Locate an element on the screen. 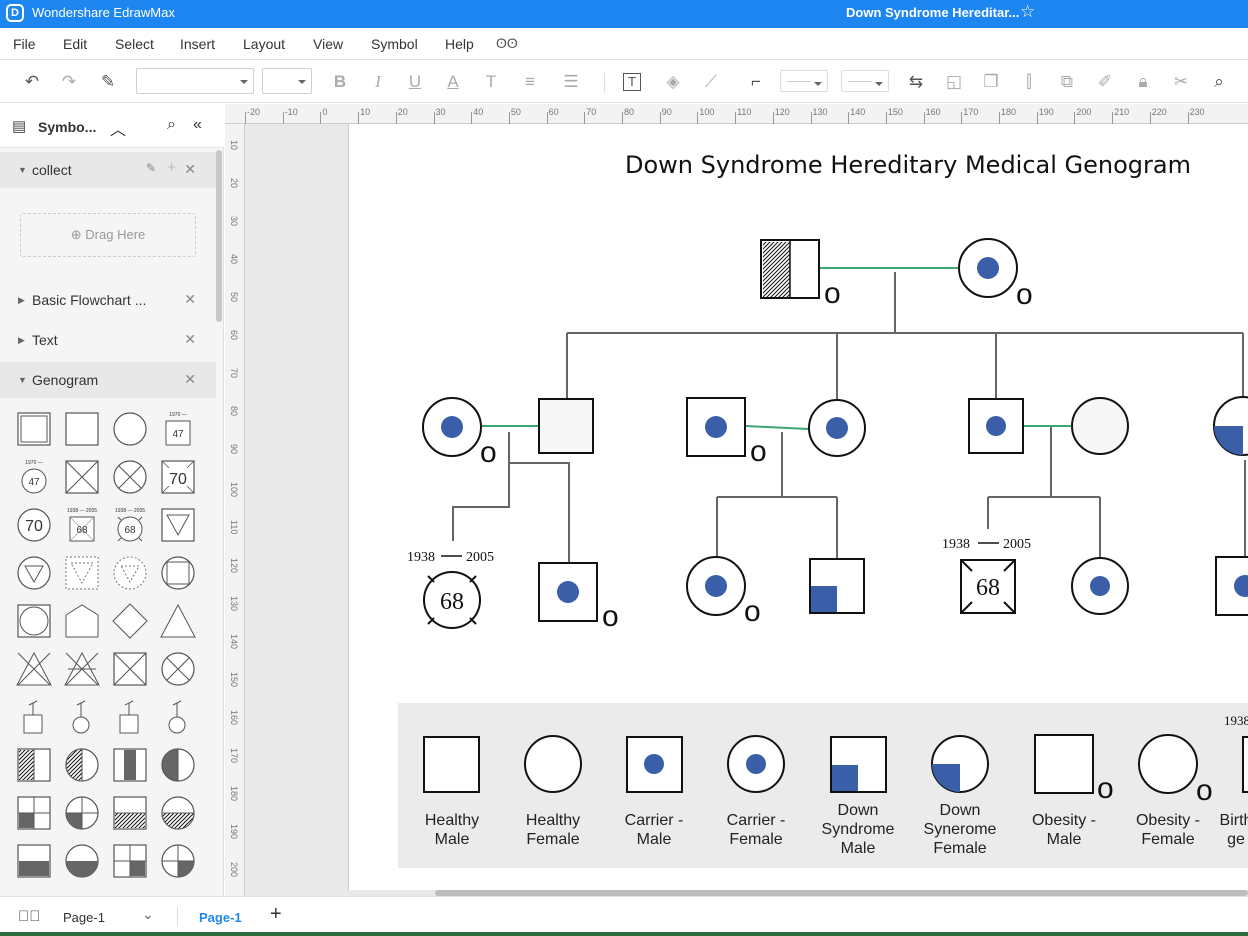 Image resolution: width=1248 pixels, height=936 pixels. genogram-symbol-x-square-small-icon is located at coordinates (130, 669).